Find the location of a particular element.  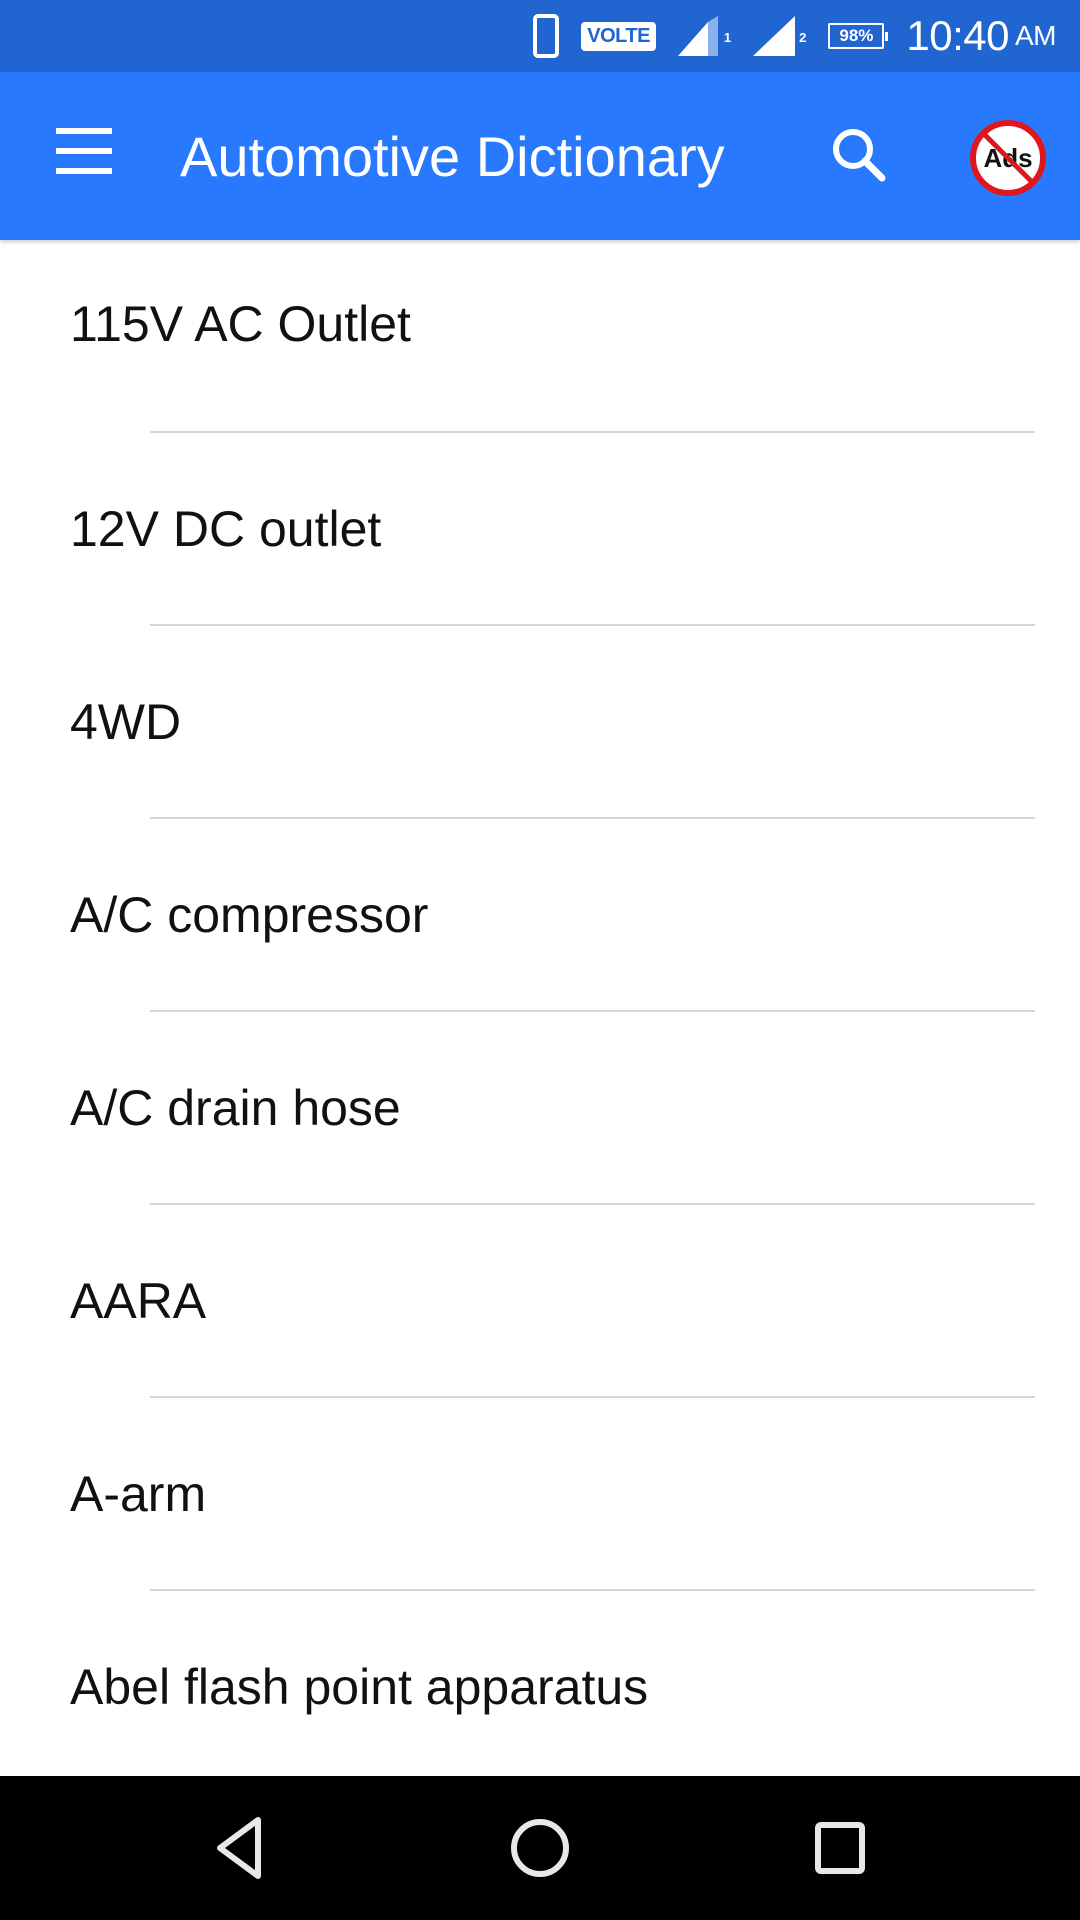

term-label: A/C compressor is located at coordinates (249, 915).